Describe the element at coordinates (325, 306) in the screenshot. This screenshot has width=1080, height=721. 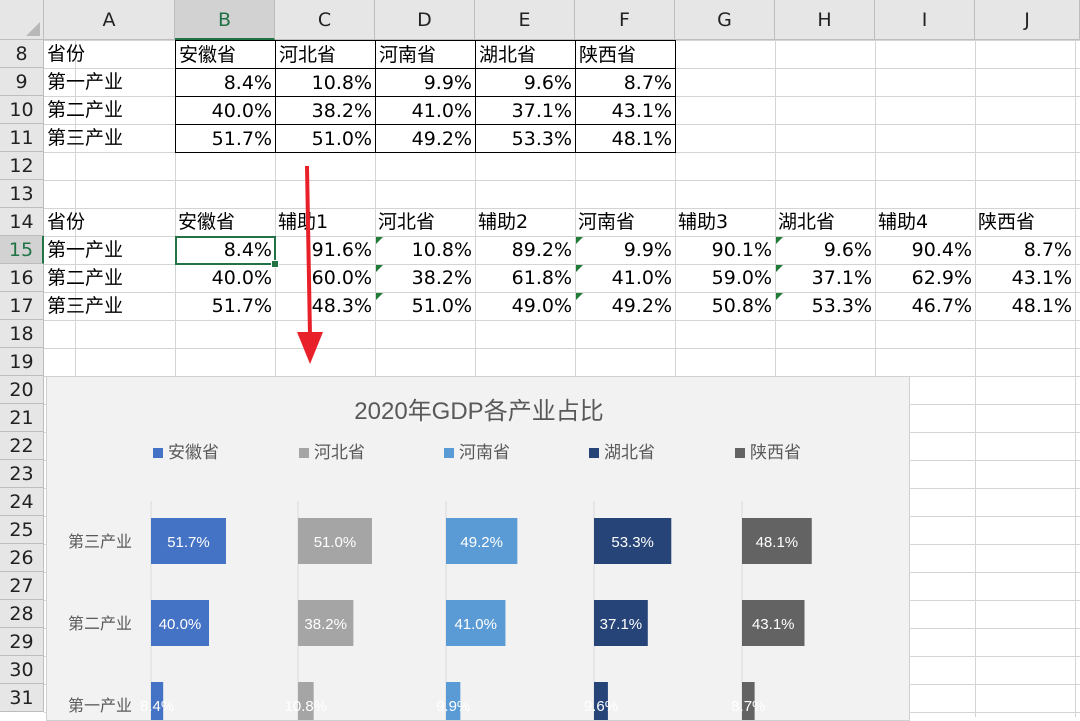
I see `table2-value-cell: 48.3%` at that location.